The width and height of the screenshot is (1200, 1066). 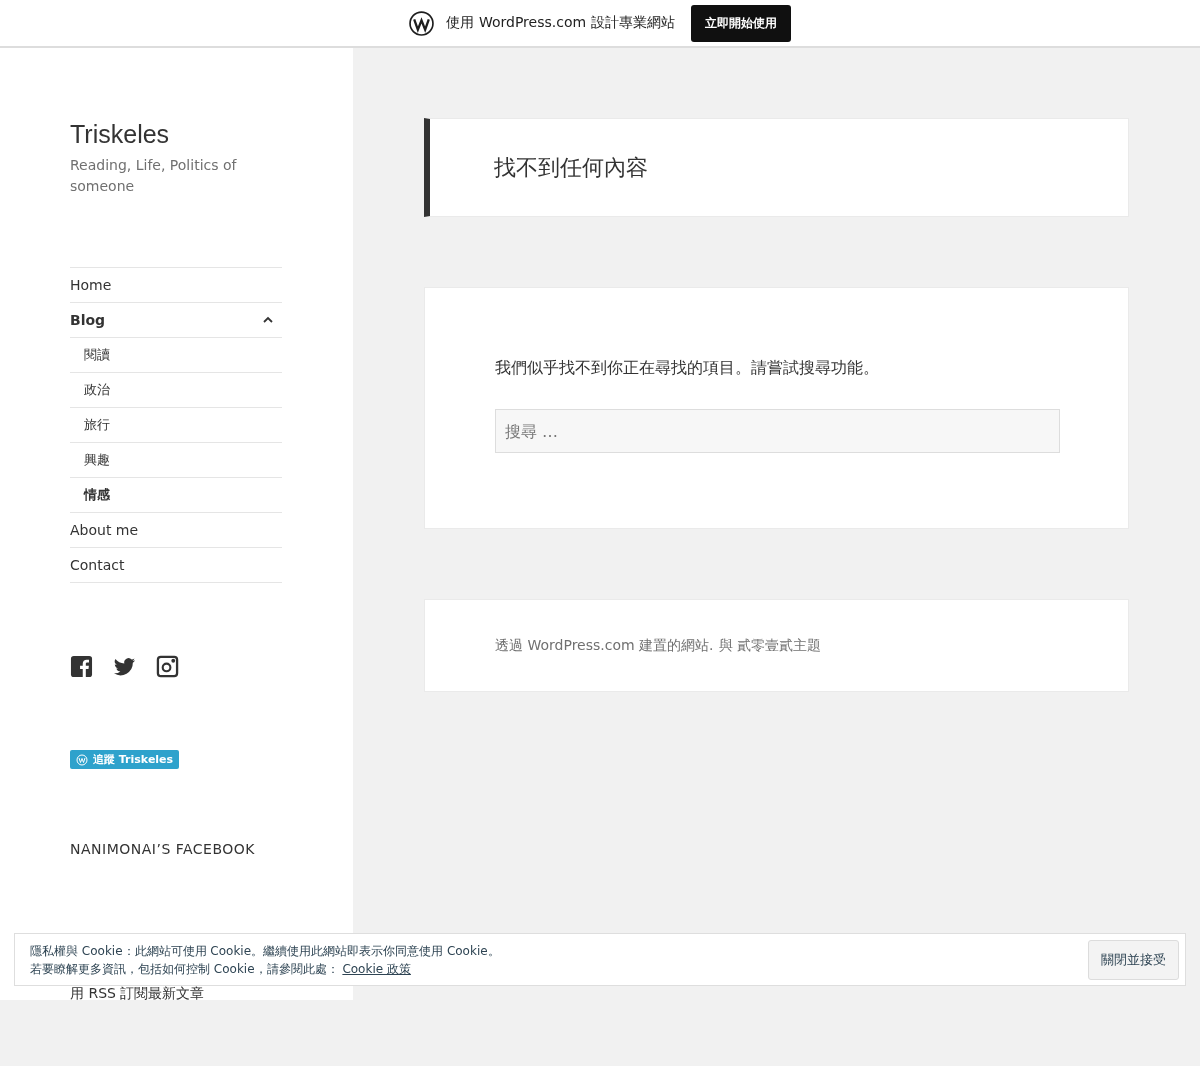 I want to click on twitter-icon, so click(x=124, y=666).